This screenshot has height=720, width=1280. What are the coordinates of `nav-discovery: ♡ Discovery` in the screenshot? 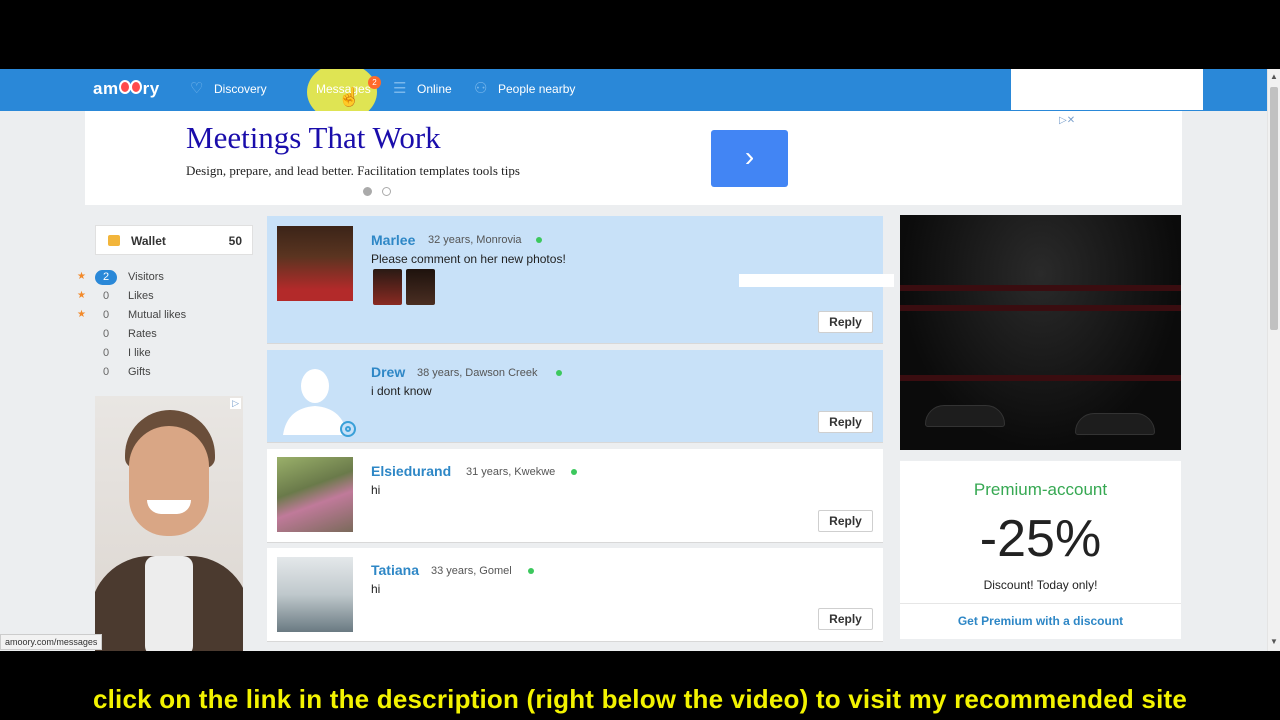 It's located at (228, 88).